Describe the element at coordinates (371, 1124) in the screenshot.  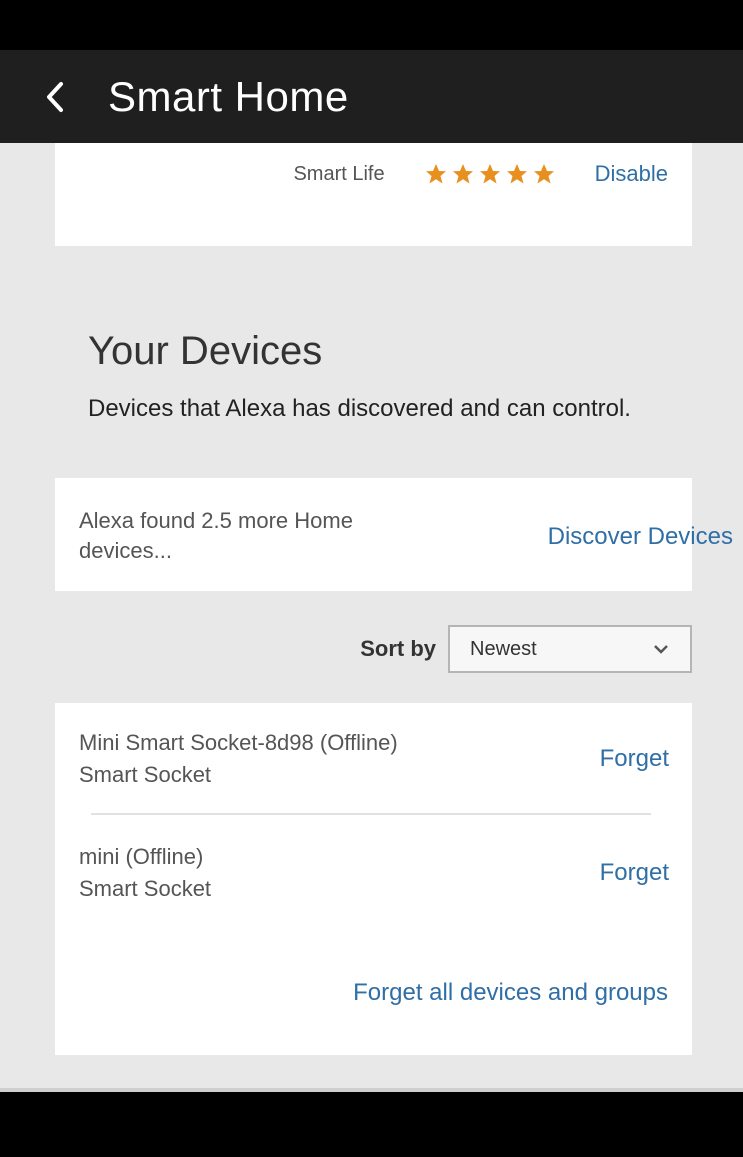
I see `navigation-bar` at that location.